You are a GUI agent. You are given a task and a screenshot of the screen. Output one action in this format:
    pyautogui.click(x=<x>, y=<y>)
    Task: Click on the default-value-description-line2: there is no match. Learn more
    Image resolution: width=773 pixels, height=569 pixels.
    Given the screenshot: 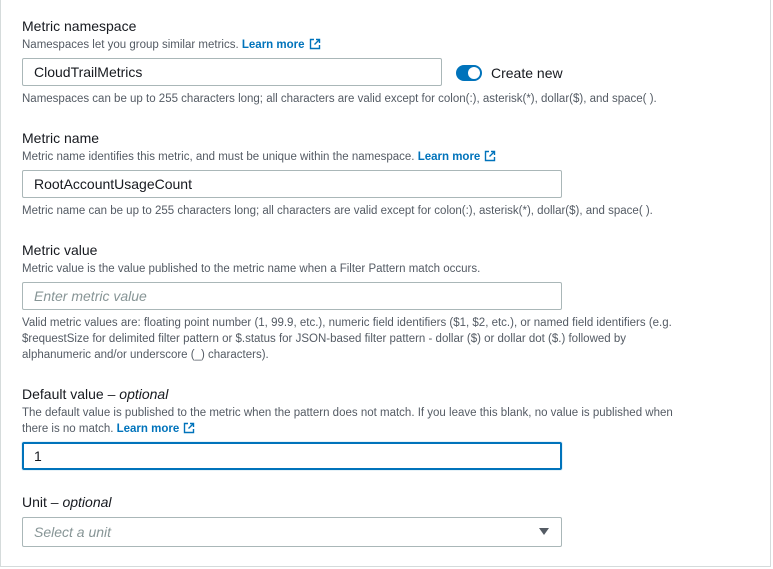 What is the action you would take?
    pyautogui.click(x=386, y=429)
    